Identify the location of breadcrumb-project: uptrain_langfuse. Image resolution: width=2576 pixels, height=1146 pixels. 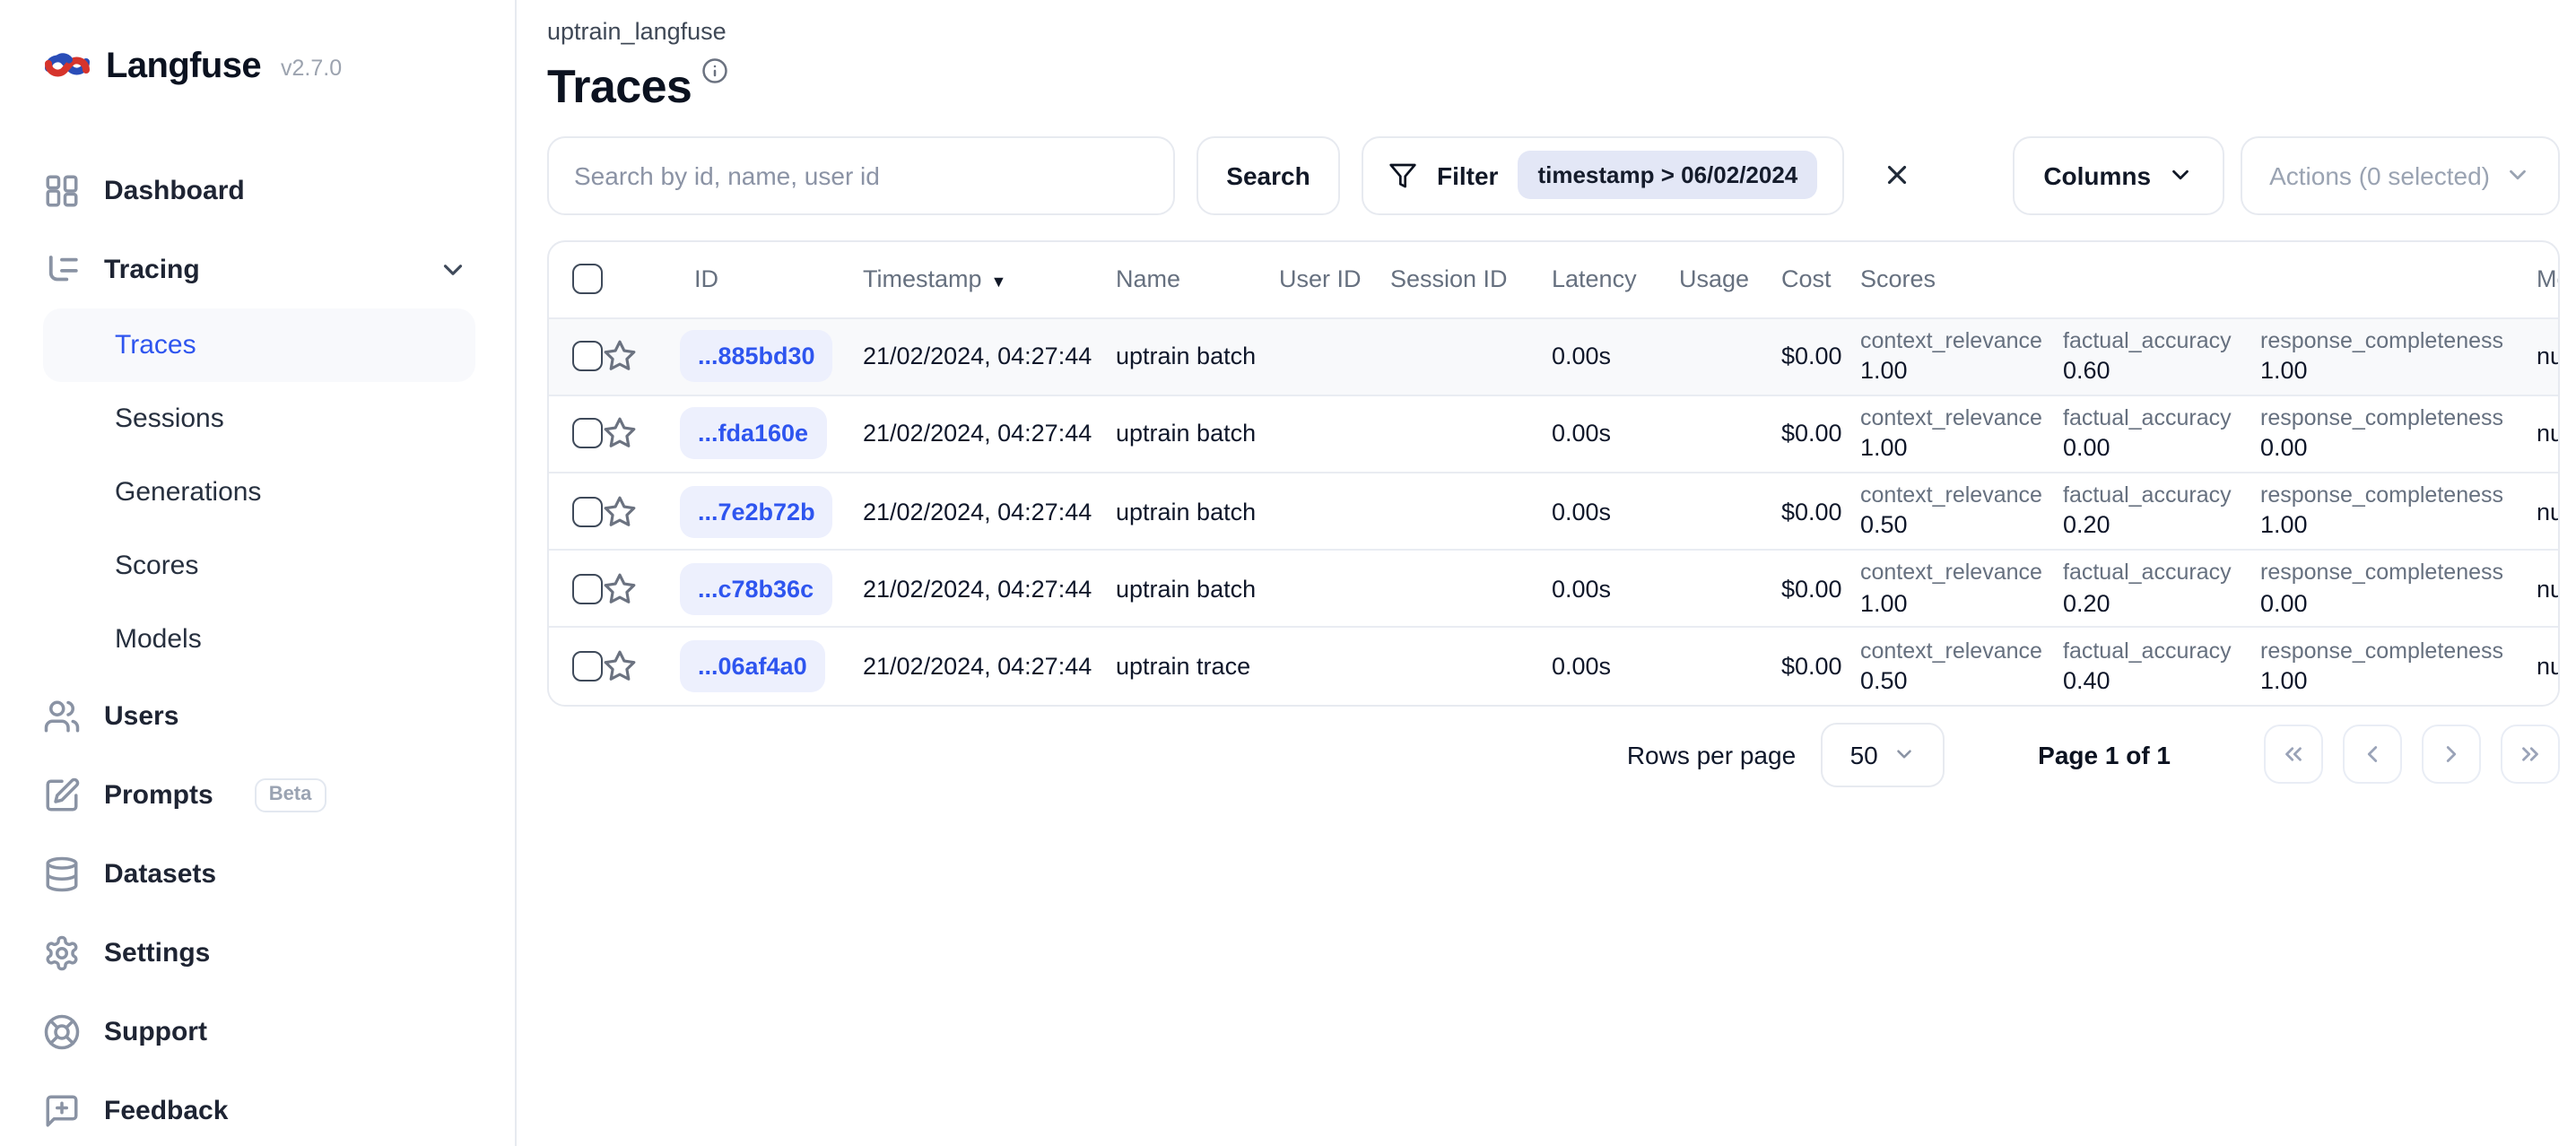
(1553, 31).